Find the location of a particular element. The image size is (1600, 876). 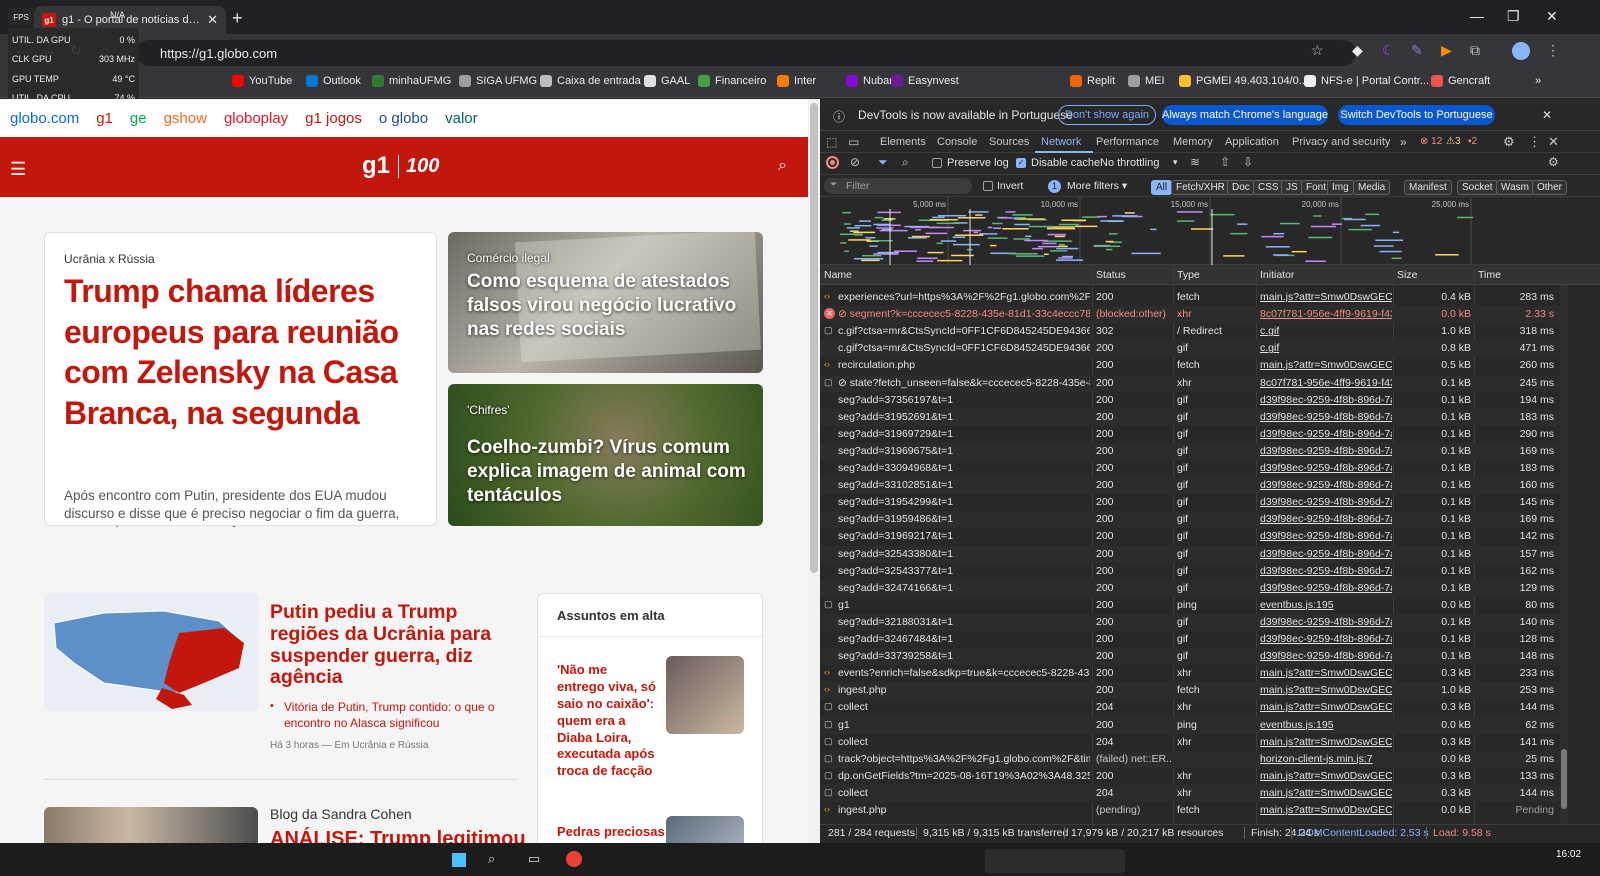

bookmark-minhaufmg: minhaUFMG is located at coordinates (411, 81).